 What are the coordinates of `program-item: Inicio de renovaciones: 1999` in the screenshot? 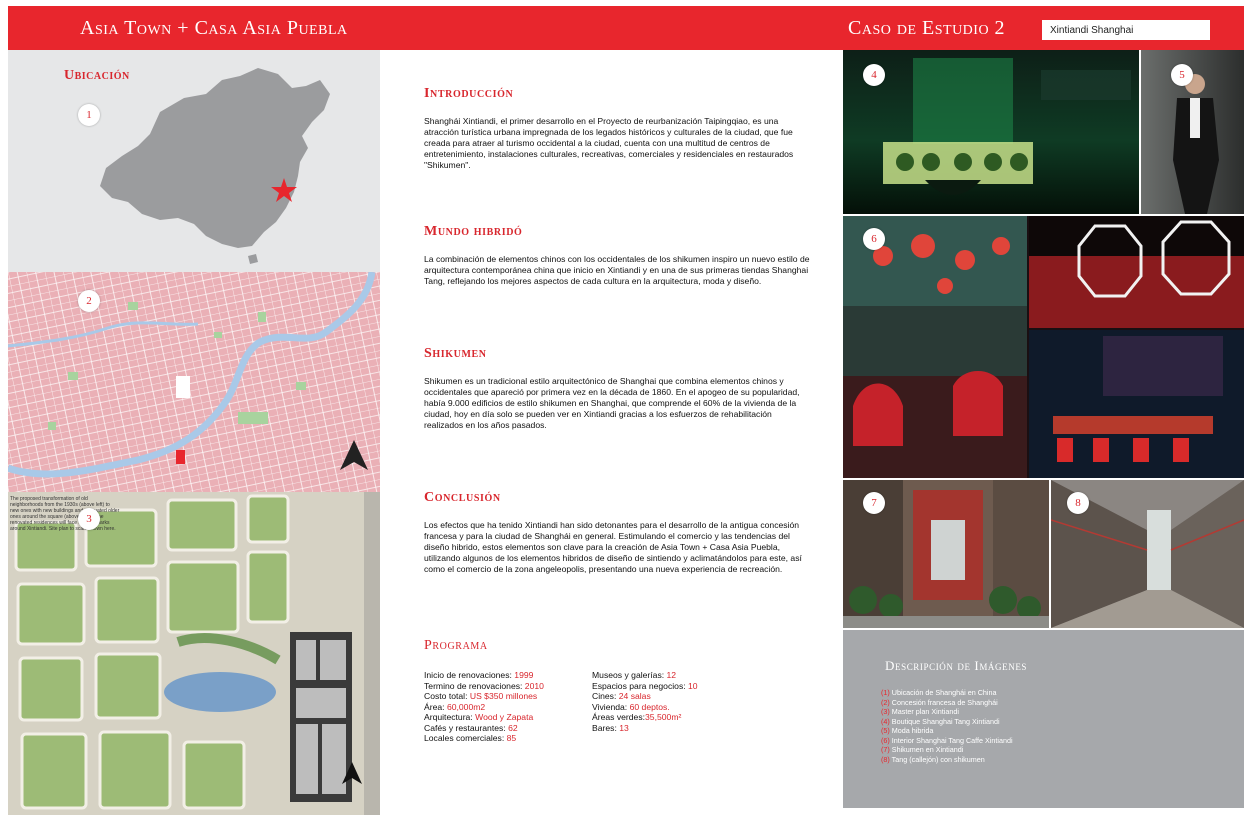 It's located at (479, 675).